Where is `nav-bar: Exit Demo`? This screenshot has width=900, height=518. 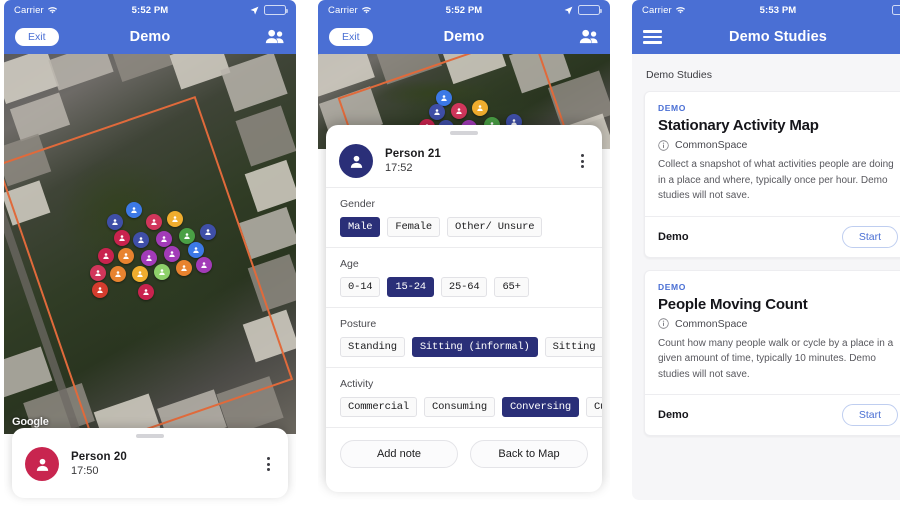
nav-bar: Exit Demo is located at coordinates (150, 37).